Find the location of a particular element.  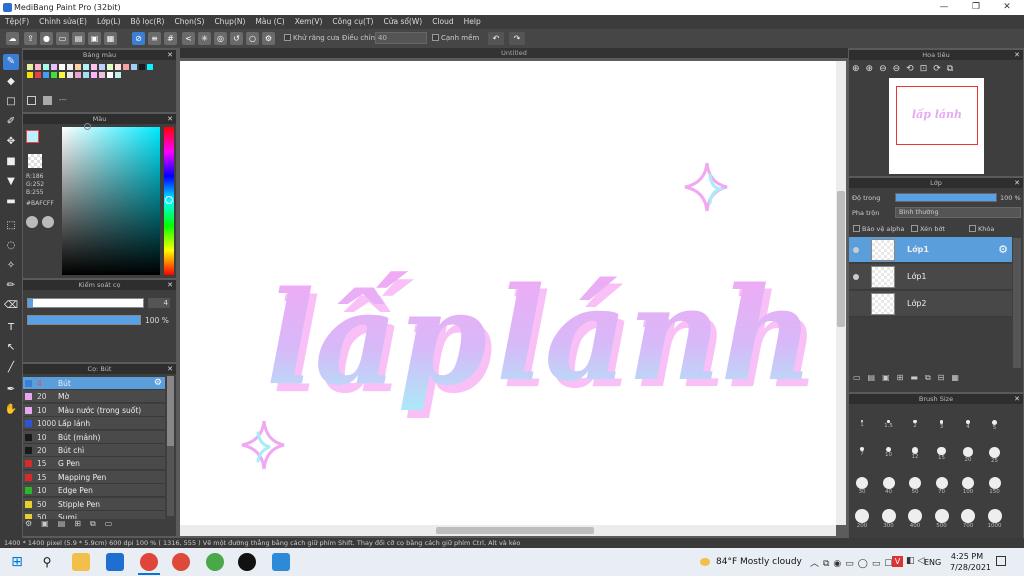

brush-size-option: 100 is located at coordinates (968, 486).